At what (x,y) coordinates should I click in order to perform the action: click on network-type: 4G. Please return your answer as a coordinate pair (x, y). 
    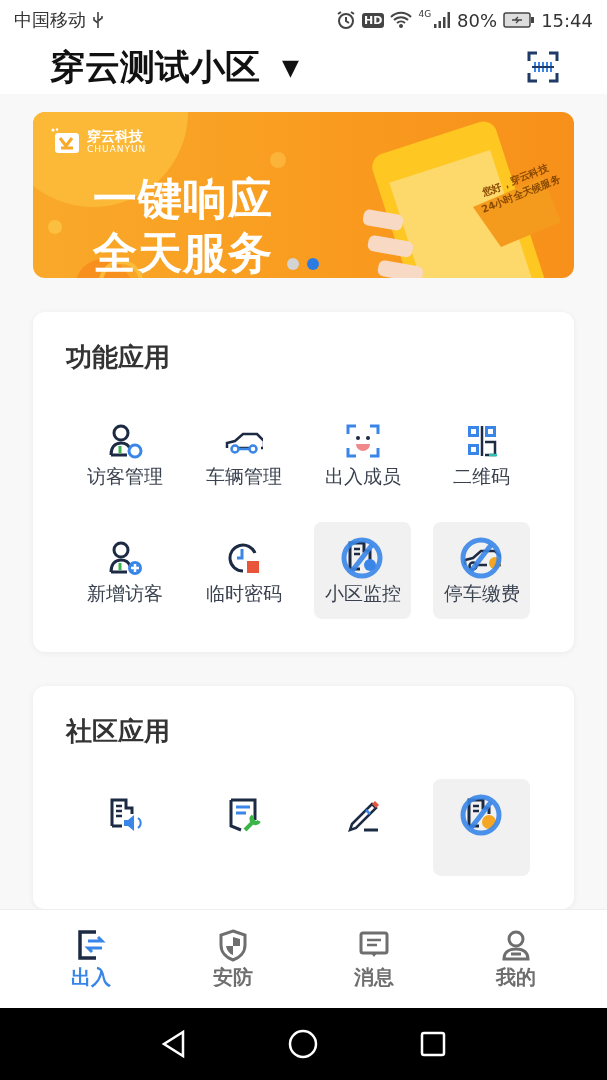
    Looking at the image, I should click on (425, 14).